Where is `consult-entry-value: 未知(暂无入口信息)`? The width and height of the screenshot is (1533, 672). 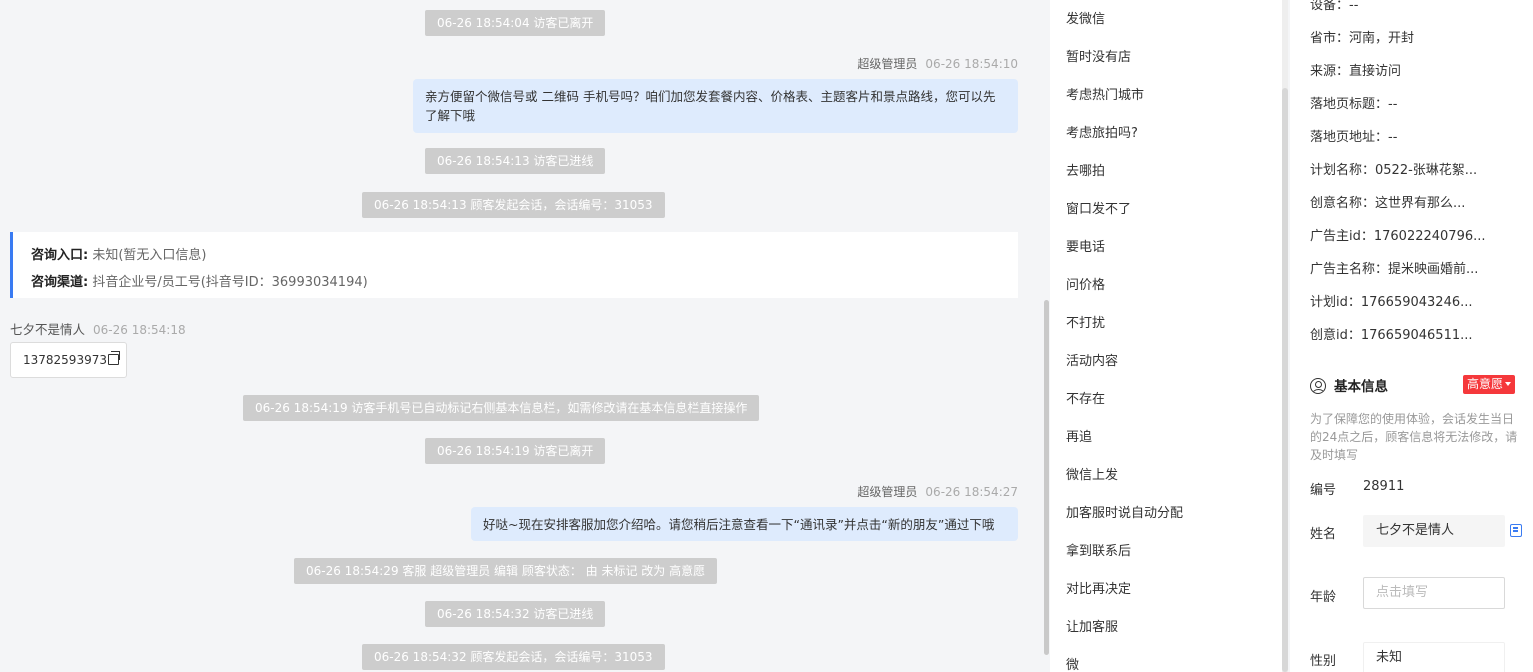
consult-entry-value: 未知(暂无入口信息) is located at coordinates (149, 255).